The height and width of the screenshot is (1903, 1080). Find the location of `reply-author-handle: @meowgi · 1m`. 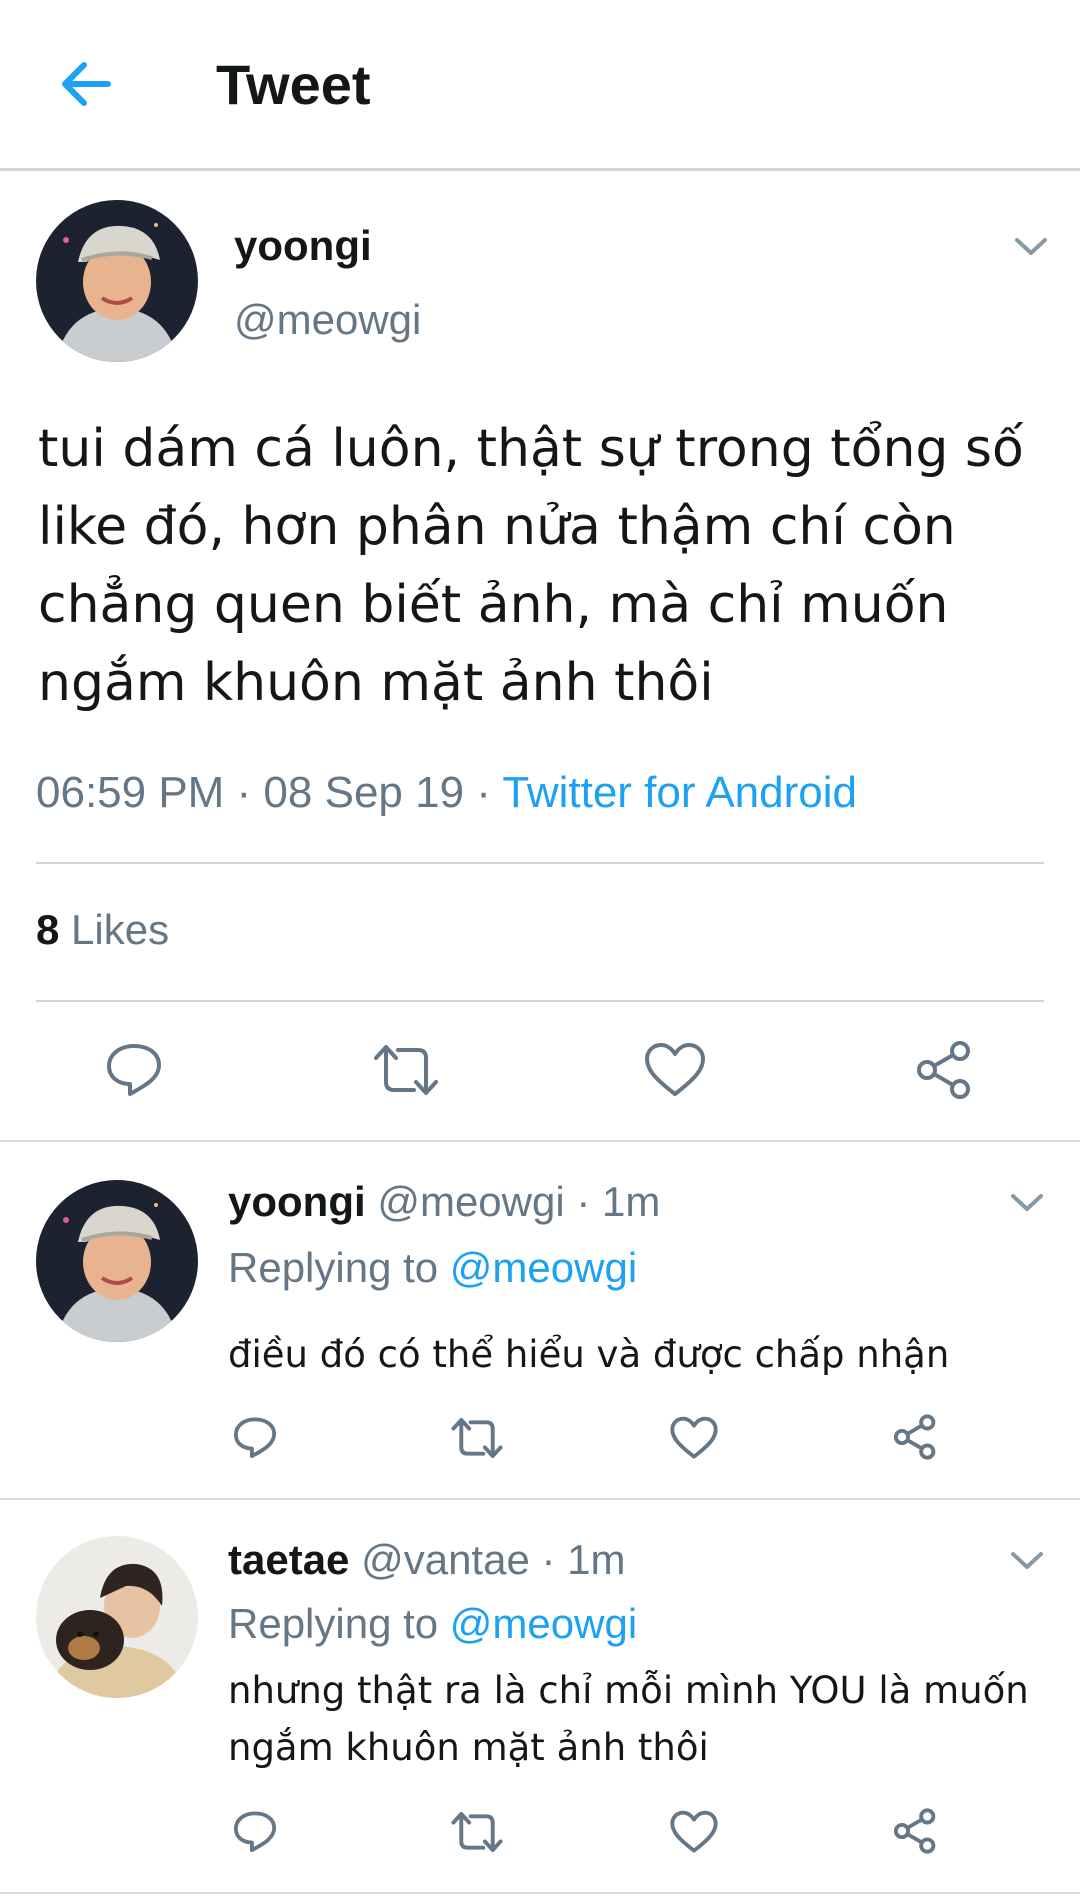

reply-author-handle: @meowgi · 1m is located at coordinates (518, 1201).